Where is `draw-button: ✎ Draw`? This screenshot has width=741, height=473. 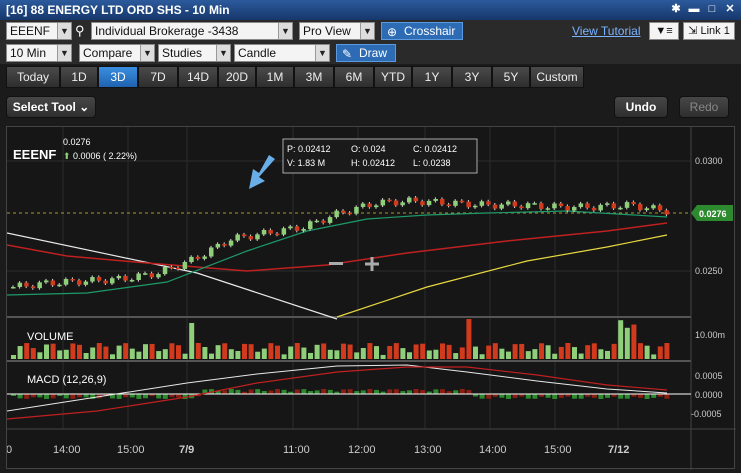
draw-button: ✎ Draw is located at coordinates (366, 53).